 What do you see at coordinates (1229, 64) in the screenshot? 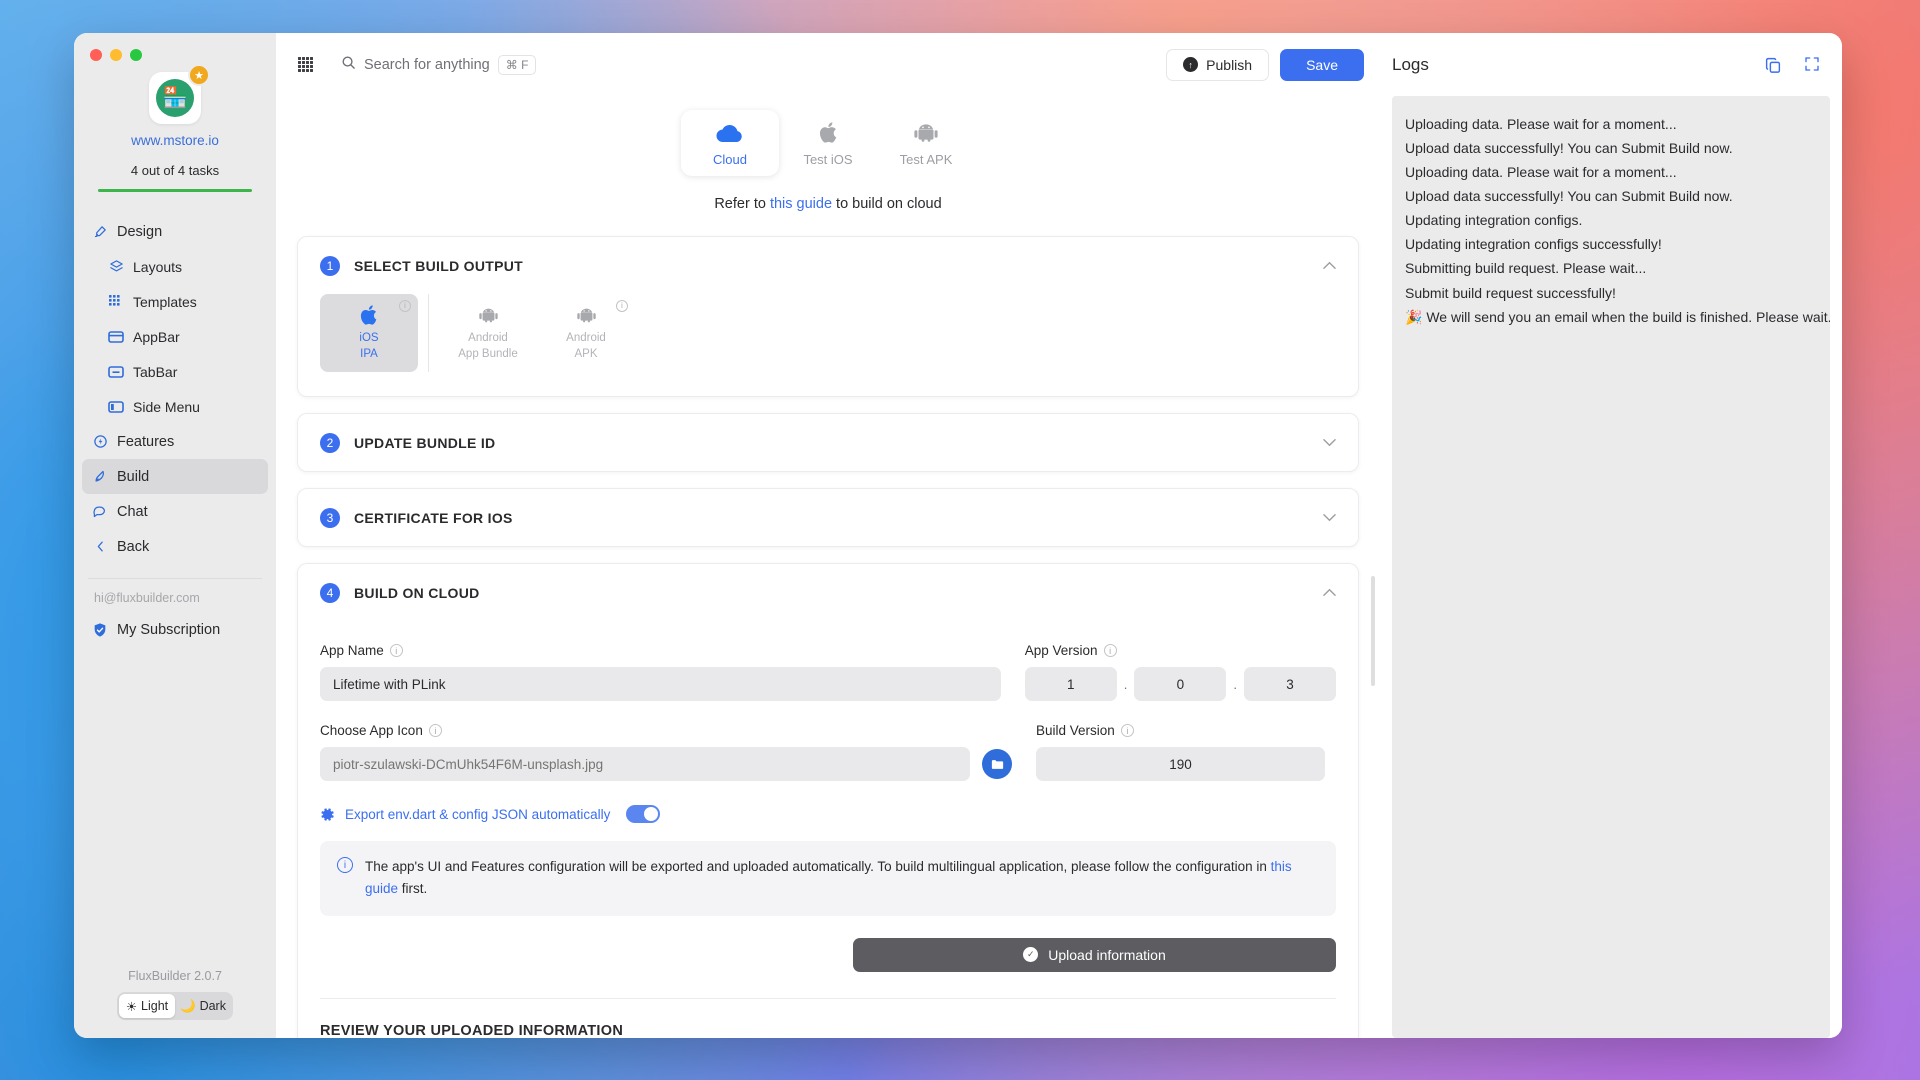
I see `publish-label: Publish` at bounding box center [1229, 64].